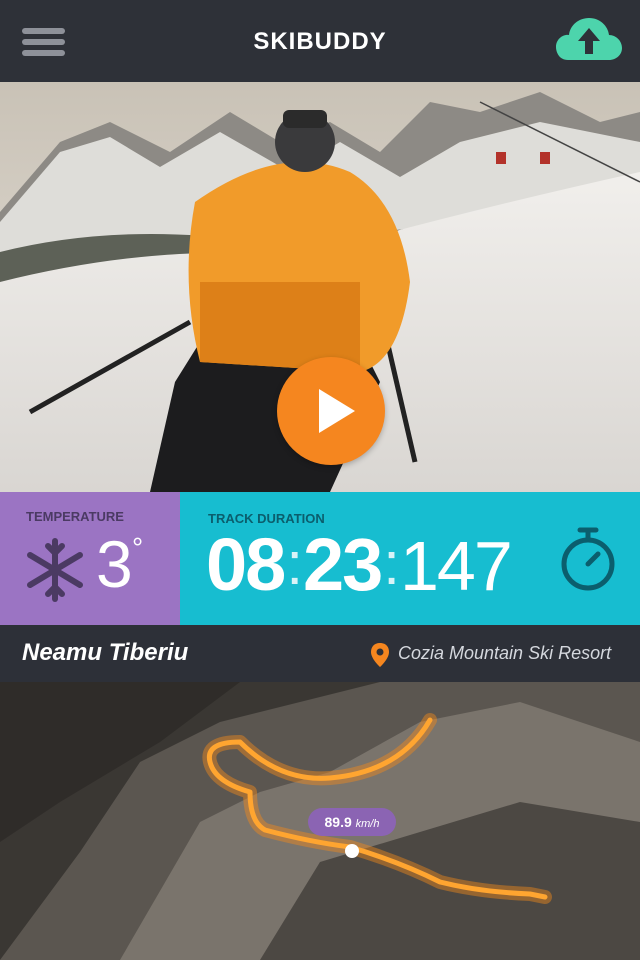 The height and width of the screenshot is (960, 640). I want to click on duration-seconds: 23, so click(342, 564).